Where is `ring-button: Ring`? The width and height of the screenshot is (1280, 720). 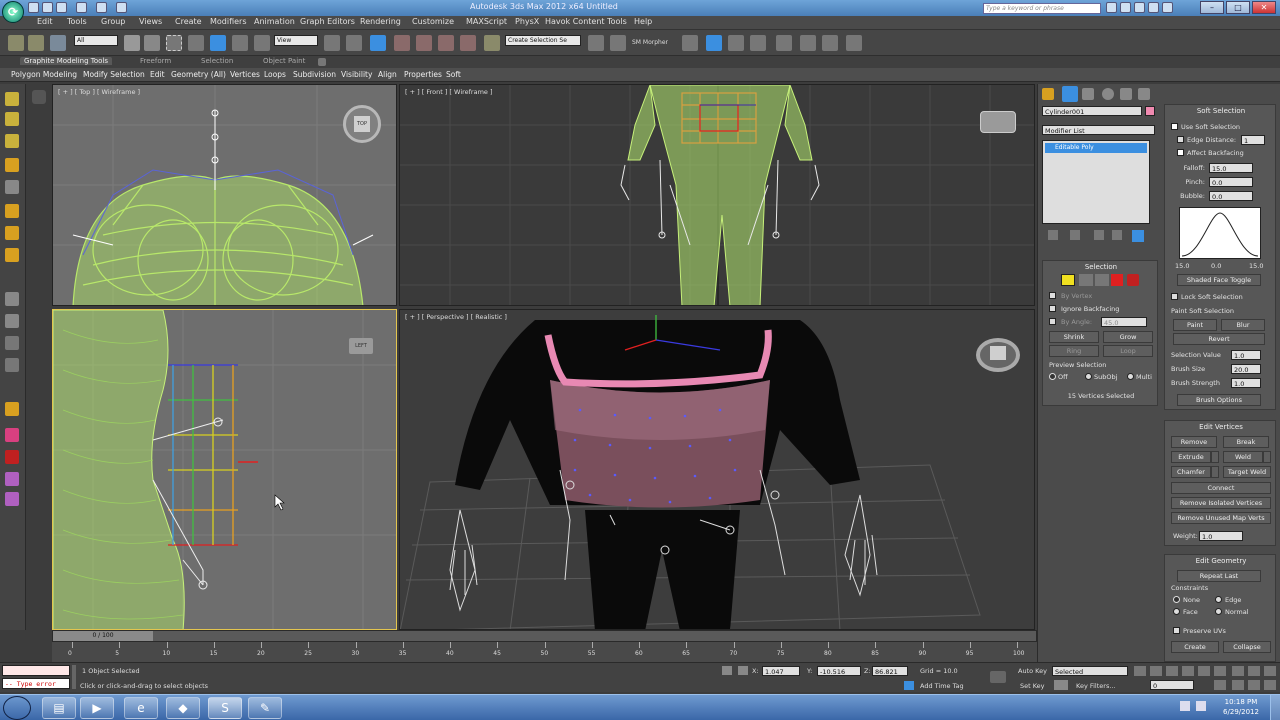 ring-button: Ring is located at coordinates (1074, 351).